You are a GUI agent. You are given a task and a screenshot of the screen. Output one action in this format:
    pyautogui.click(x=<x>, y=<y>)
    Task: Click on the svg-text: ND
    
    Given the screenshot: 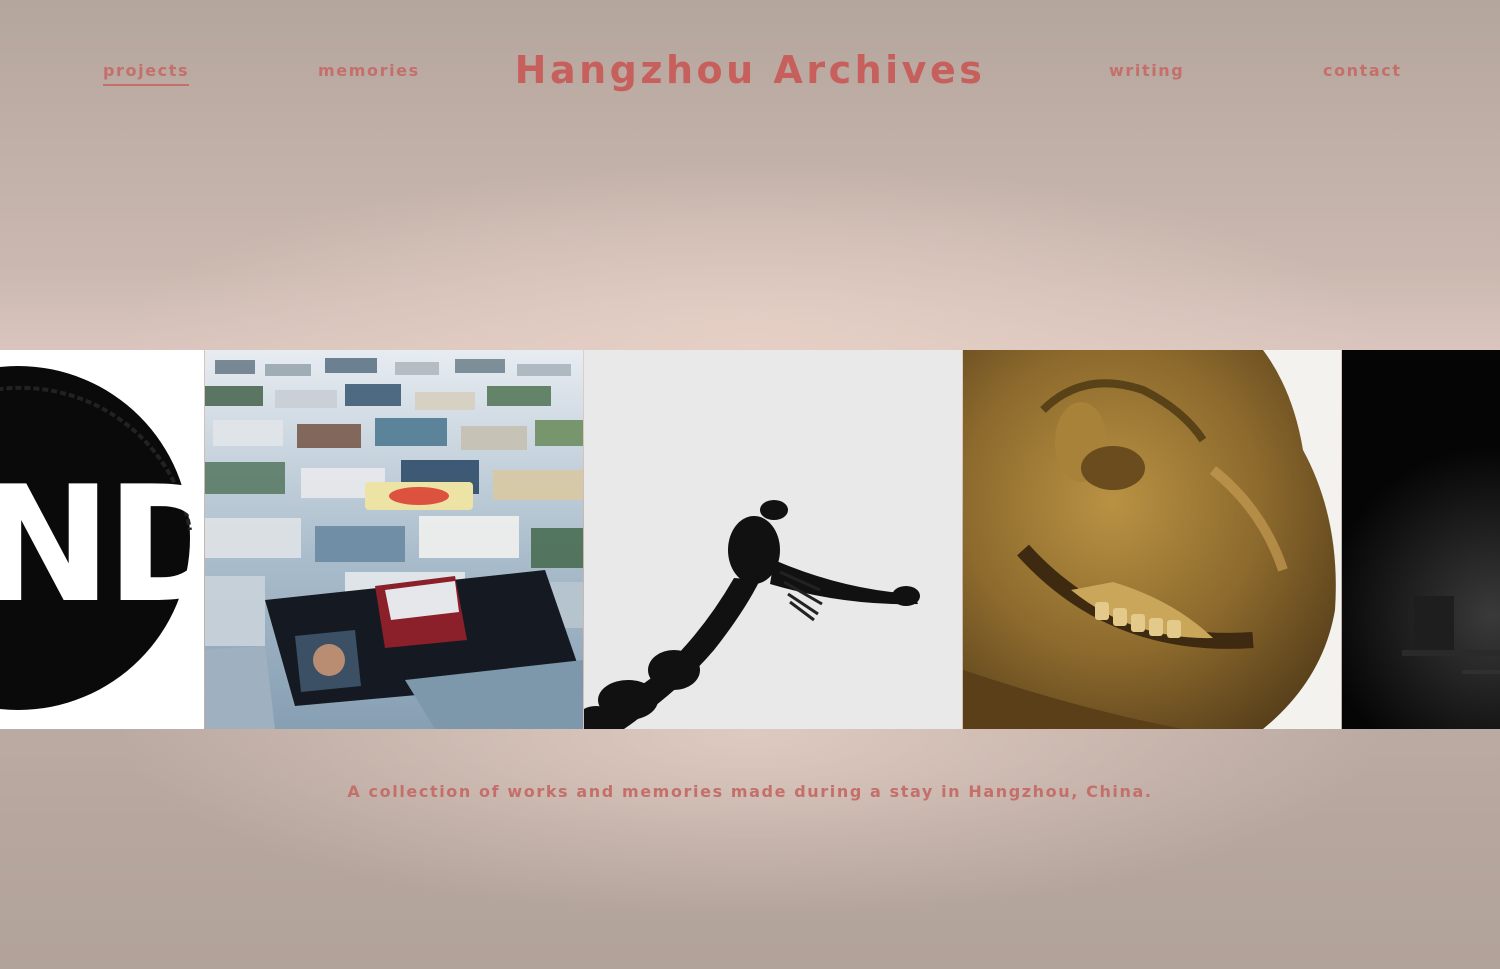 What is the action you would take?
    pyautogui.click(x=102, y=544)
    